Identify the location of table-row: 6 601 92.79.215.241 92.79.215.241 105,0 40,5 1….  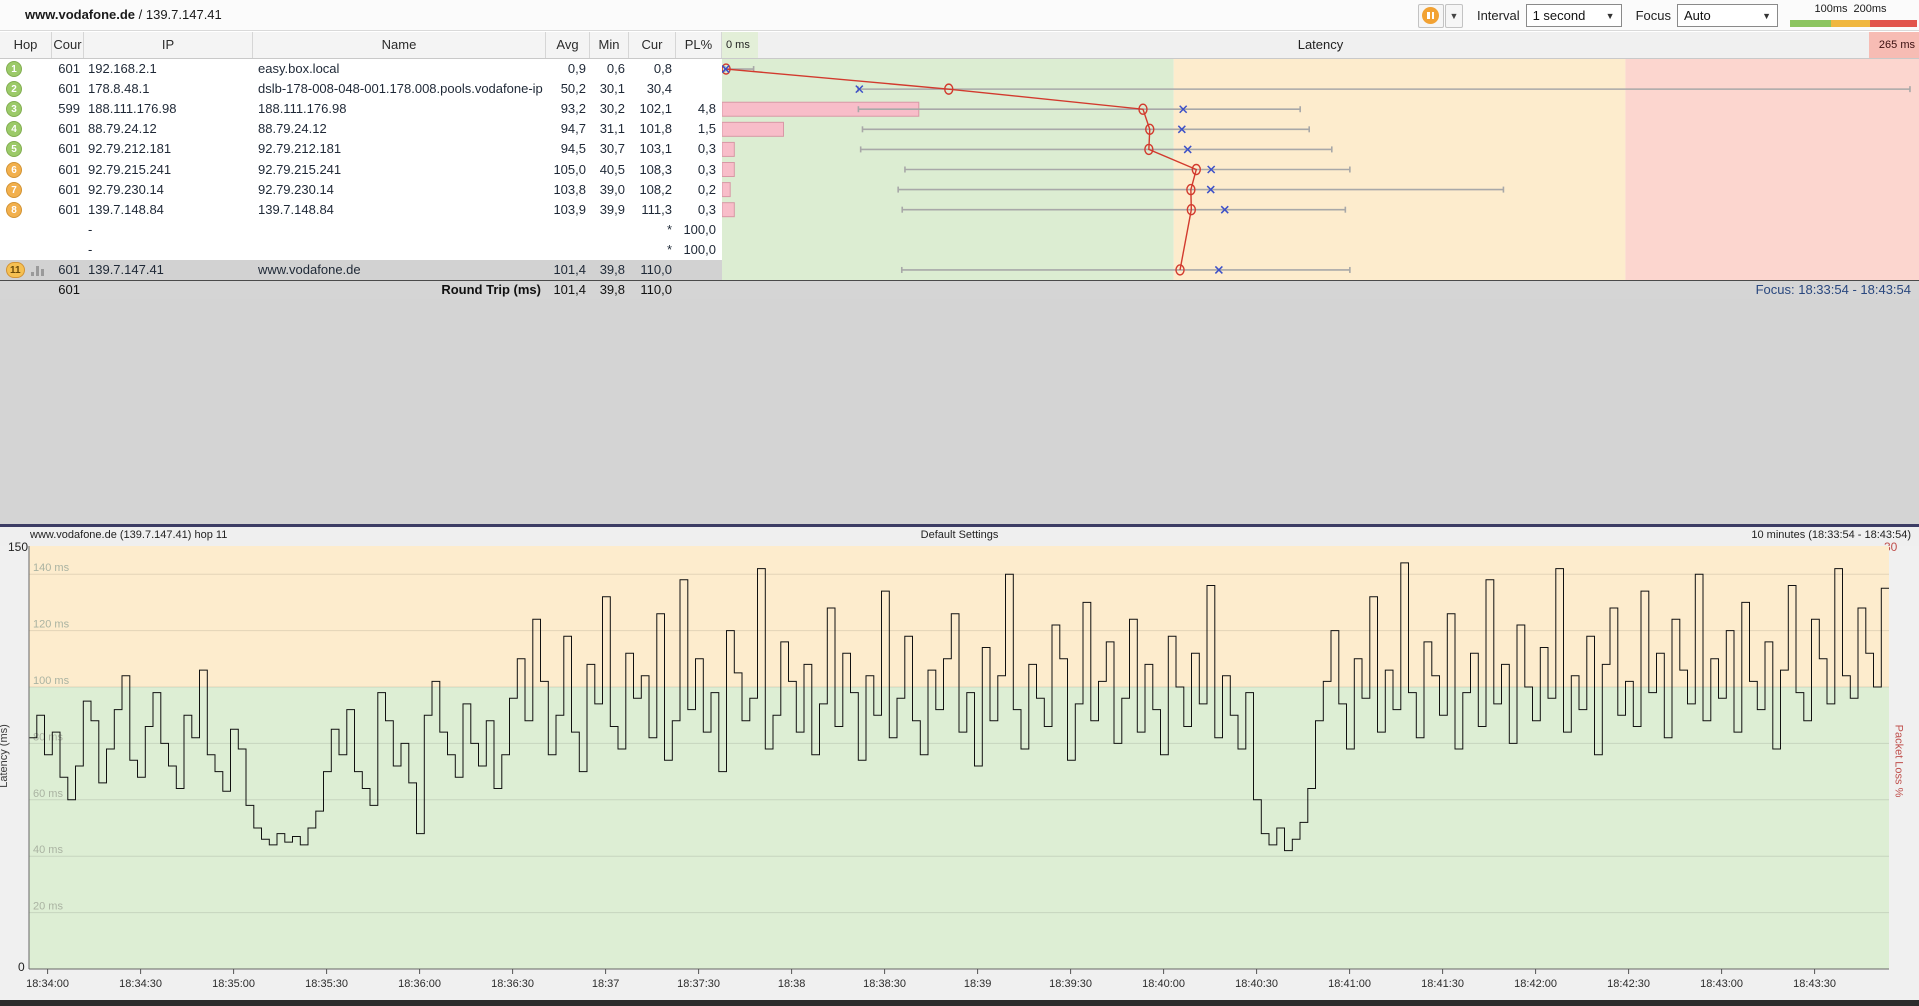
(361, 170).